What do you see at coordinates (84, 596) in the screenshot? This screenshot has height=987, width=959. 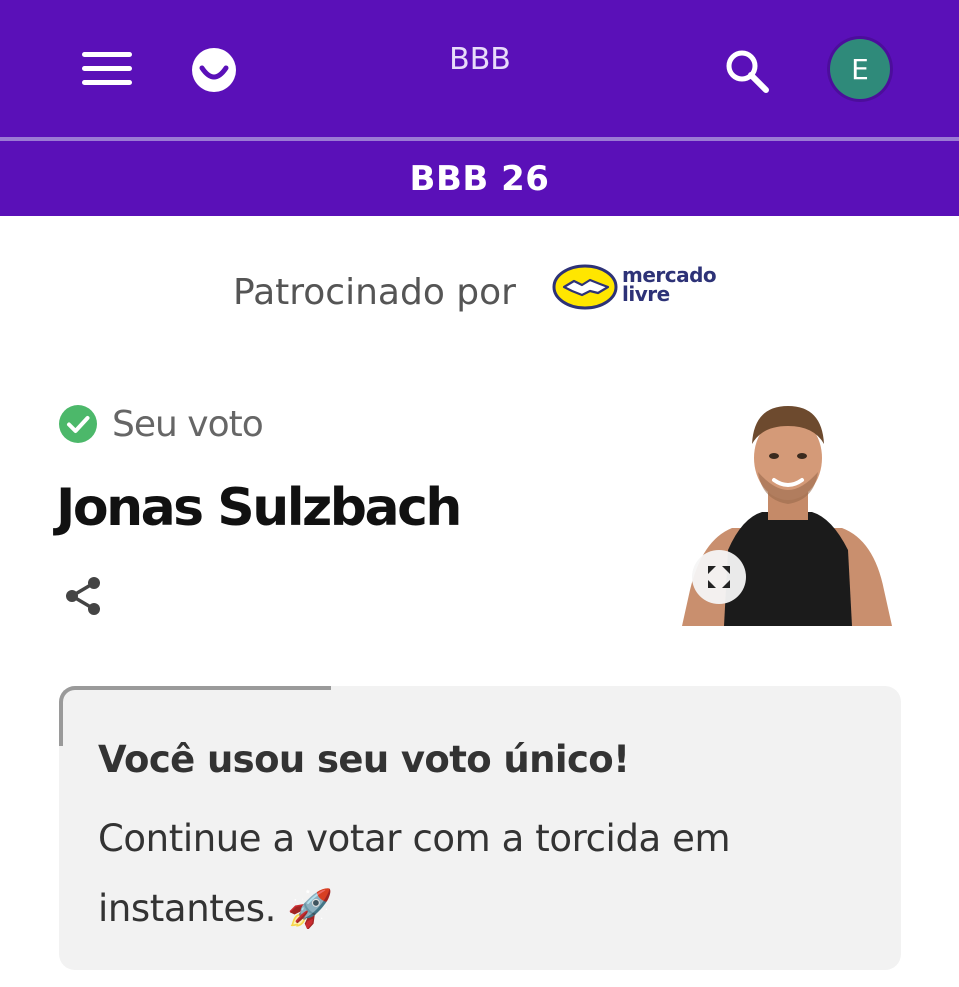 I see `share-icon` at bounding box center [84, 596].